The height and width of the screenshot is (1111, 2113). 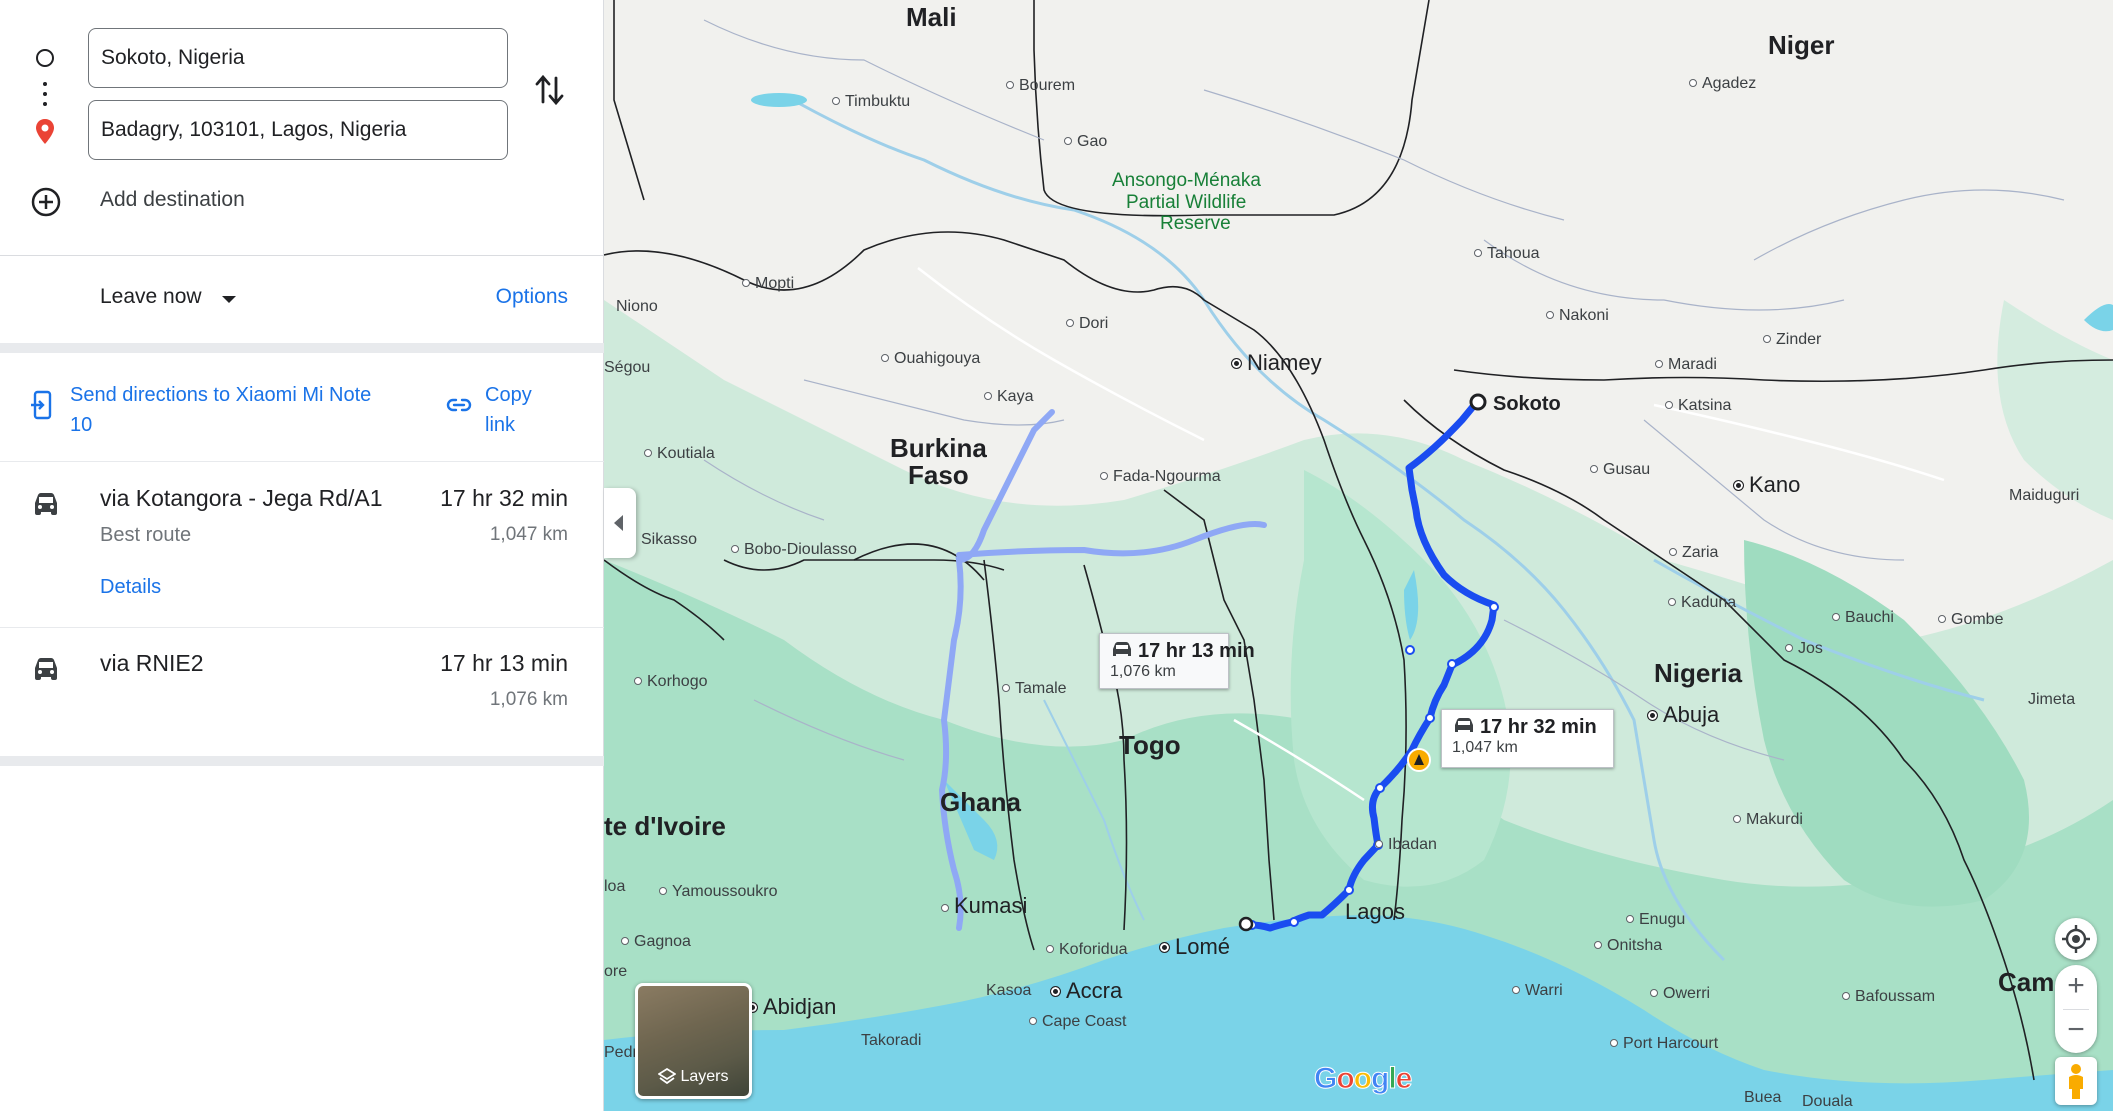 What do you see at coordinates (130, 587) in the screenshot?
I see `route-details-link: Details` at bounding box center [130, 587].